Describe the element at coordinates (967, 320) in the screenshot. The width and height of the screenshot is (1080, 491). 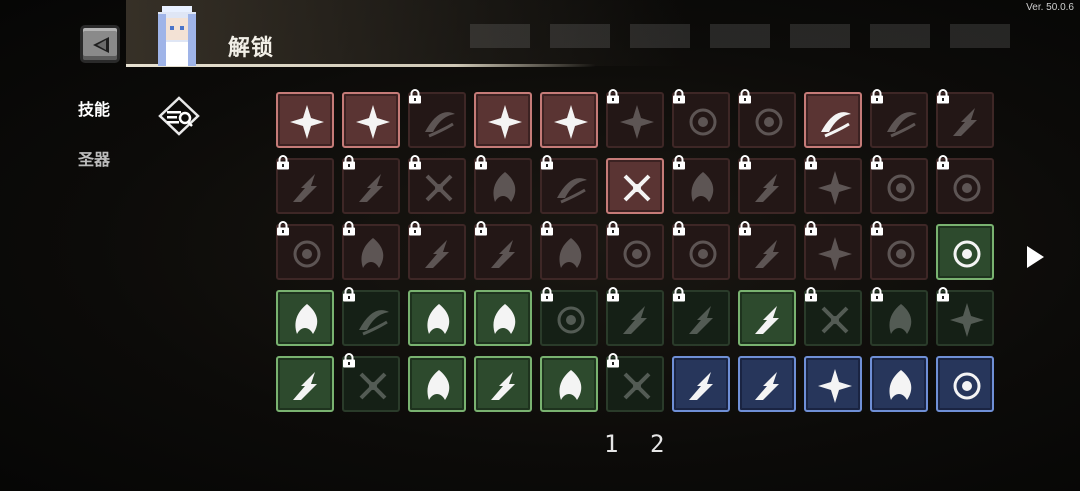
I see `web-icon` at that location.